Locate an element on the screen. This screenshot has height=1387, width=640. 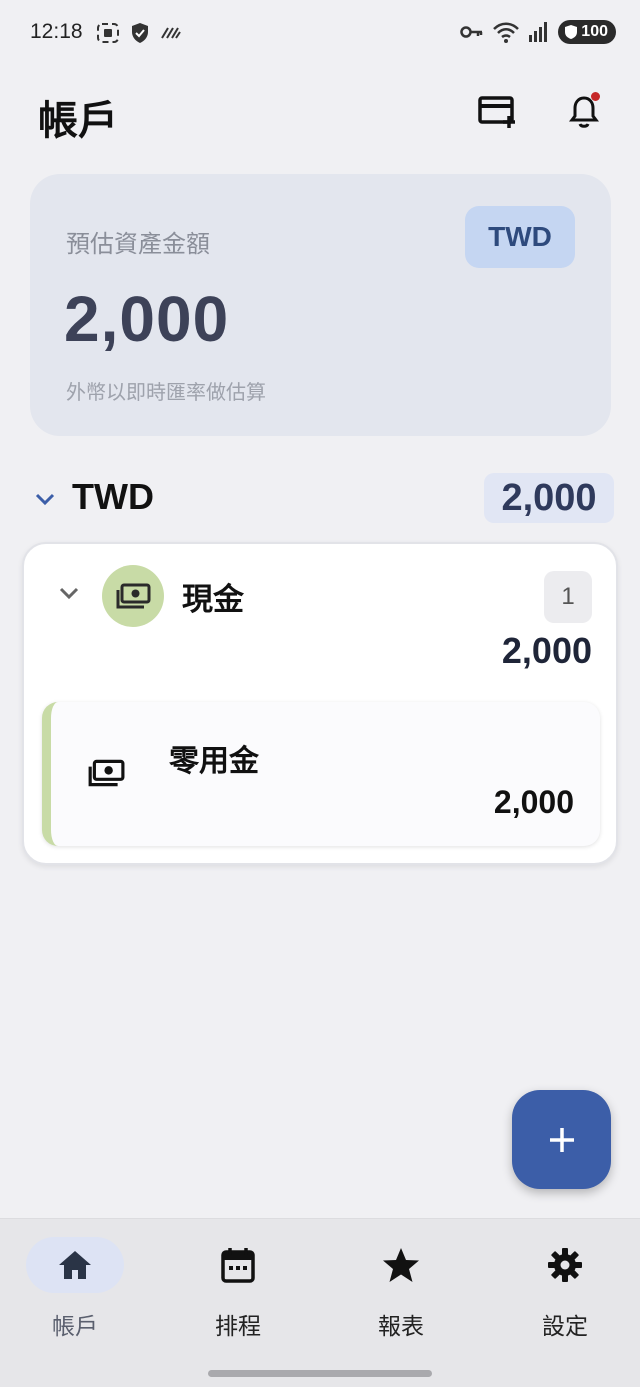
nav-label: 排程 is located at coordinates (238, 1327).